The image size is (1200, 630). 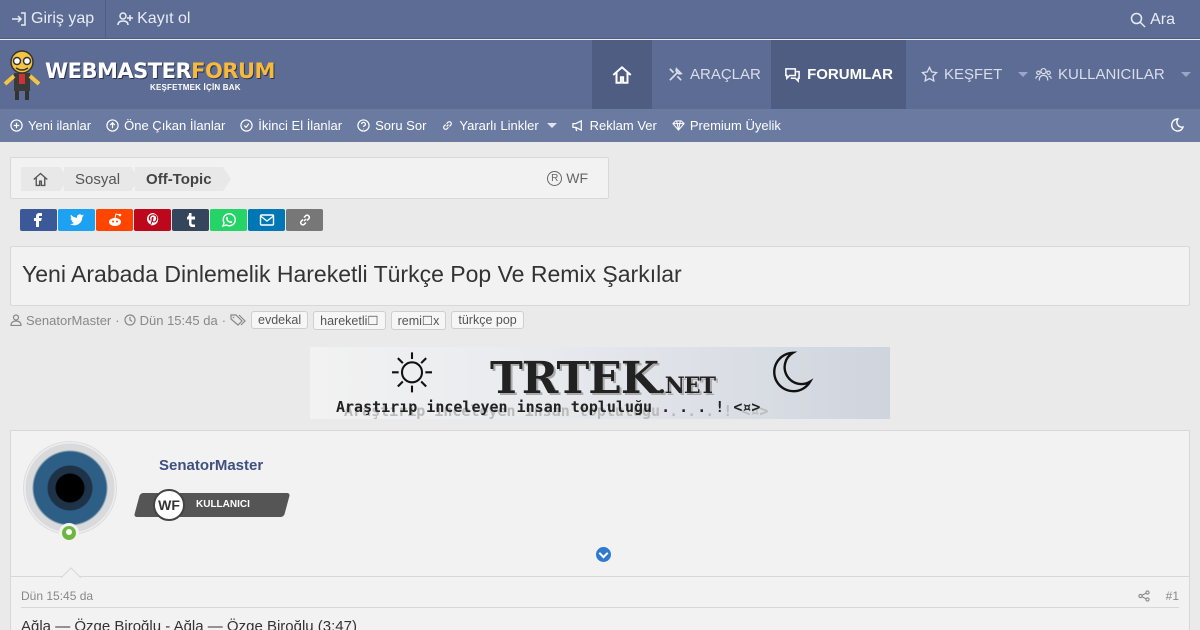 I want to click on subnav-label: Yararlı Linkler, so click(x=499, y=125).